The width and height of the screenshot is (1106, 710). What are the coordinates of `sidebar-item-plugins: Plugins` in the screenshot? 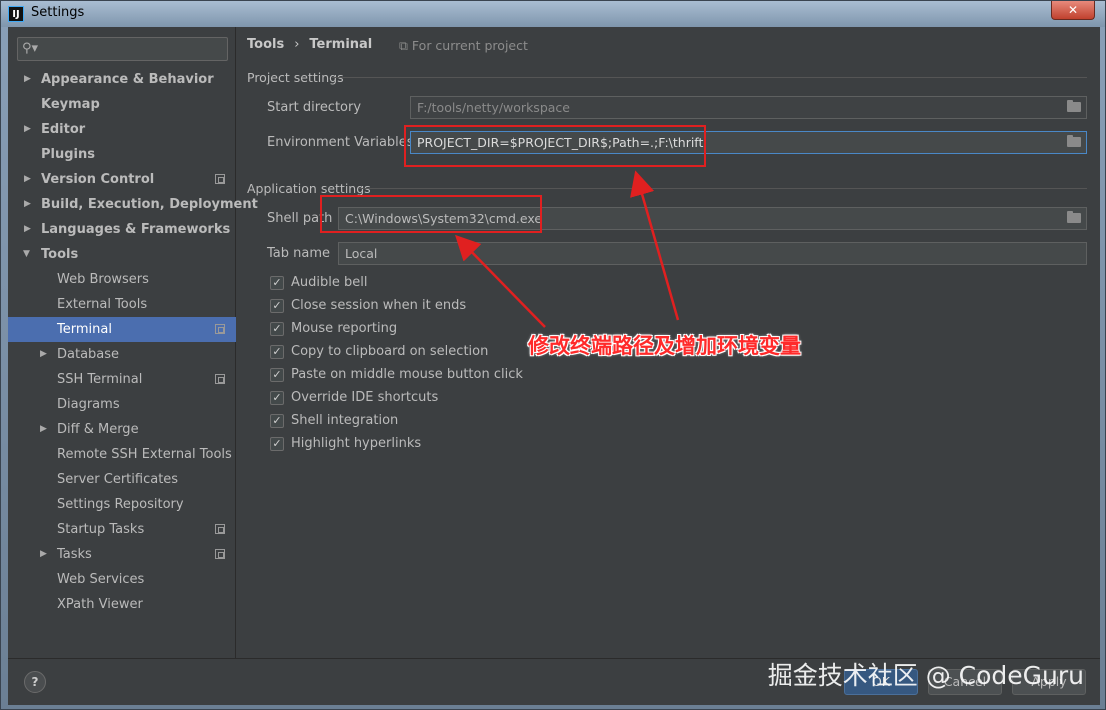 It's located at (122, 154).